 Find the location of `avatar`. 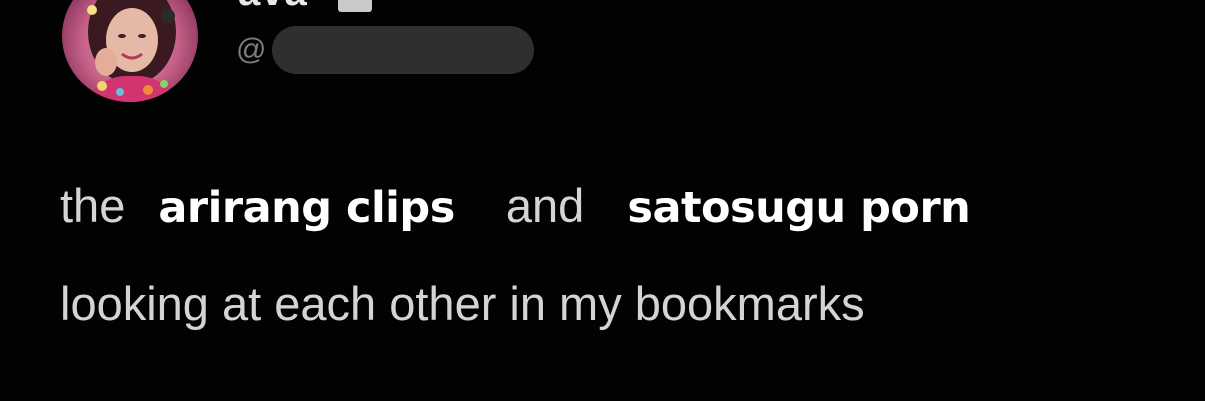

avatar is located at coordinates (130, 51).